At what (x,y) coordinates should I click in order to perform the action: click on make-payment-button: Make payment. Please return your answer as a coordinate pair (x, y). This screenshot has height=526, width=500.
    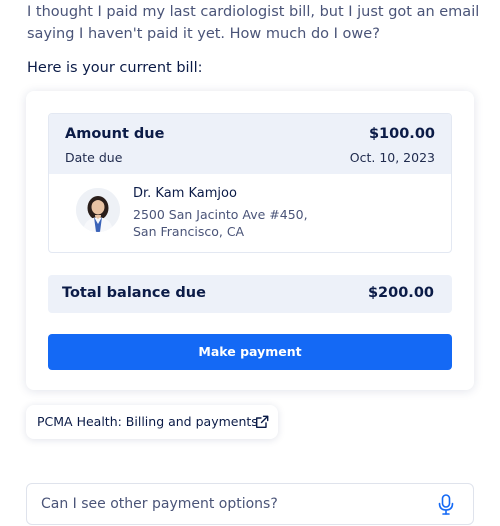
    Looking at the image, I should click on (250, 352).